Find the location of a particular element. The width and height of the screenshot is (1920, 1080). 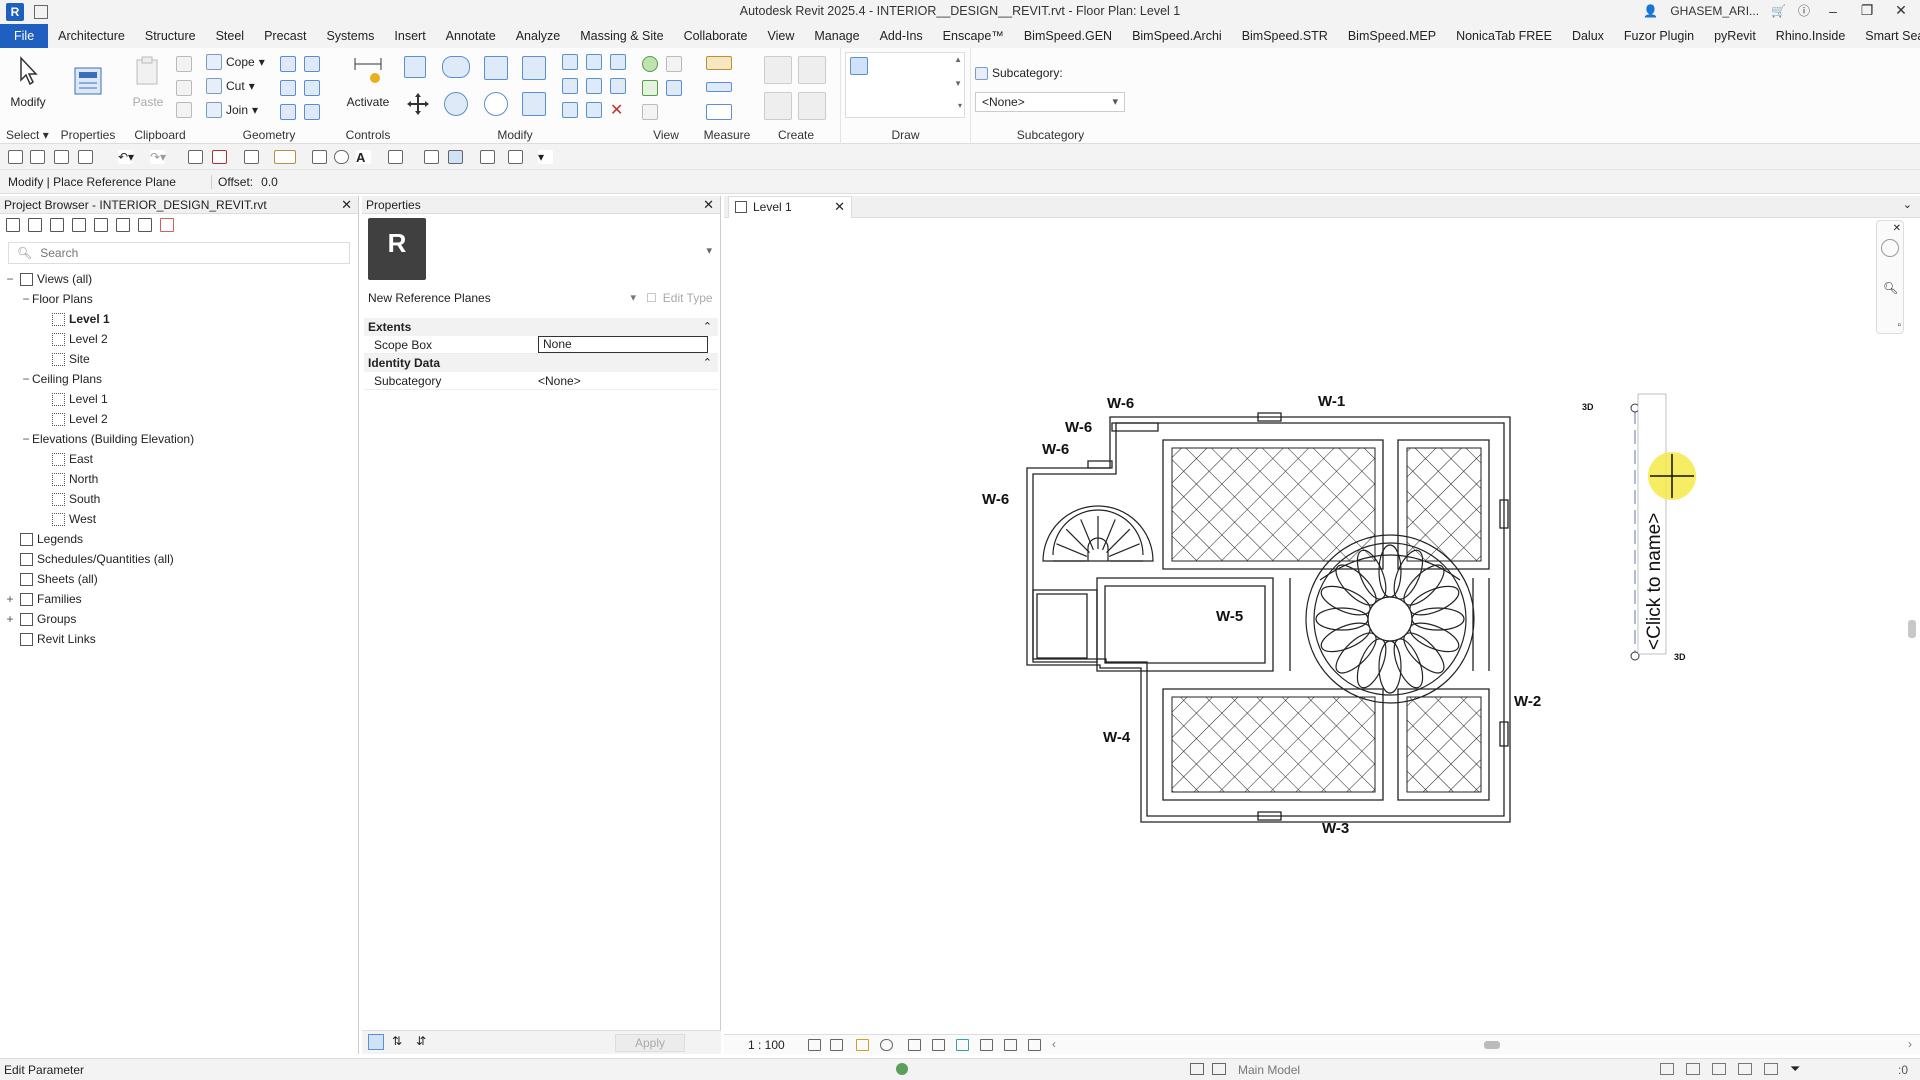

view-options-icon is located at coordinates (674, 88).